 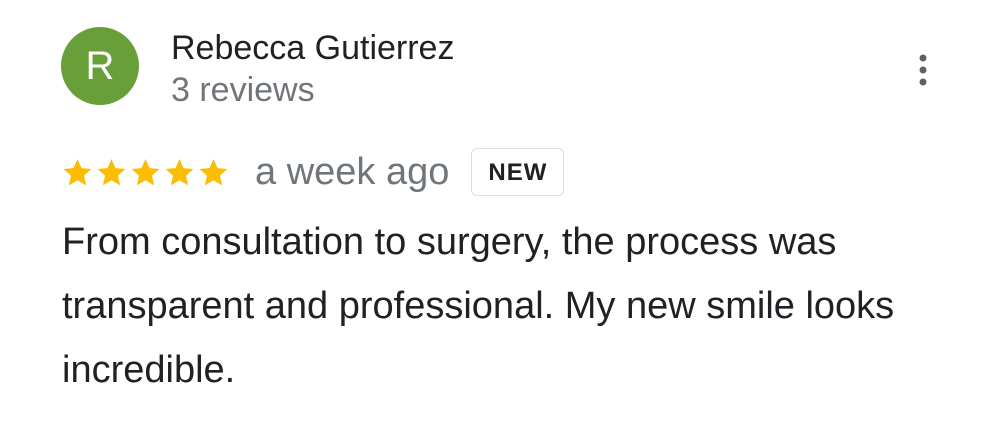 I want to click on star-rating, so click(x=145, y=172).